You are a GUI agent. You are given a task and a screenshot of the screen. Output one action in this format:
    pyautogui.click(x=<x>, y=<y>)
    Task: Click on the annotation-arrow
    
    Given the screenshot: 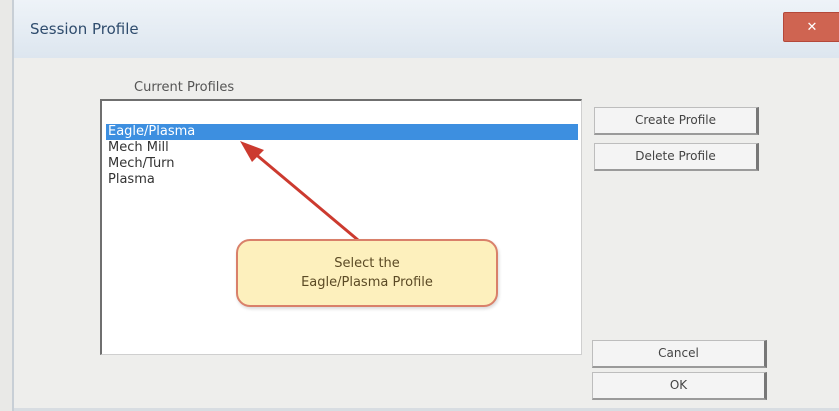 What is the action you would take?
    pyautogui.click(x=299, y=191)
    